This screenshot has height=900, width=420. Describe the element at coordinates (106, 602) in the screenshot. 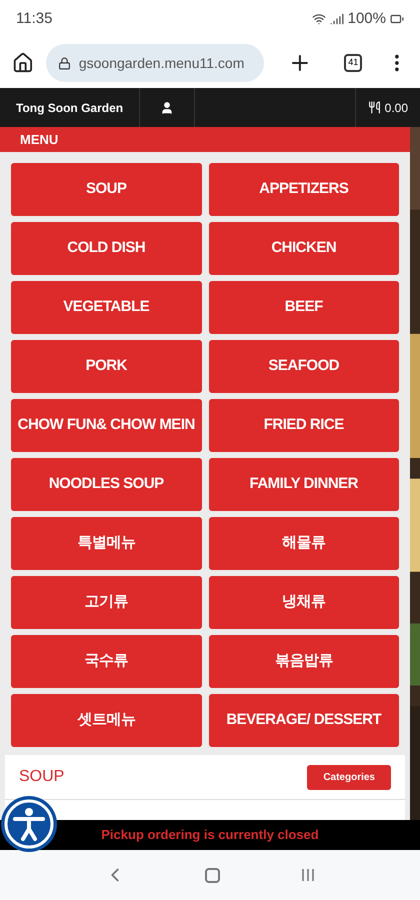

I see `category-button: 고기류` at that location.